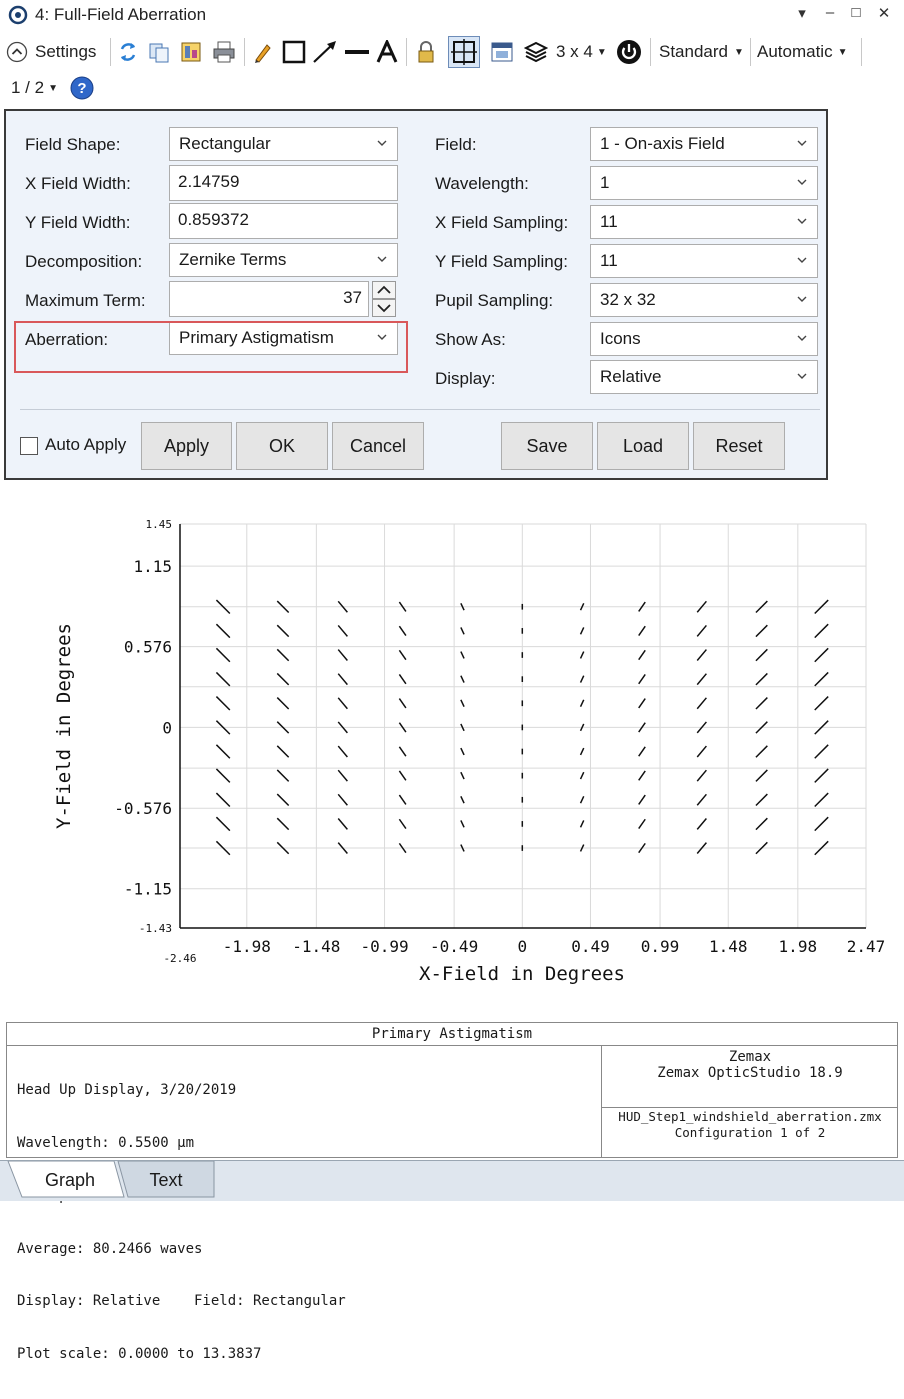  I want to click on x-field-sampling-dropdown: 11, so click(704, 222).